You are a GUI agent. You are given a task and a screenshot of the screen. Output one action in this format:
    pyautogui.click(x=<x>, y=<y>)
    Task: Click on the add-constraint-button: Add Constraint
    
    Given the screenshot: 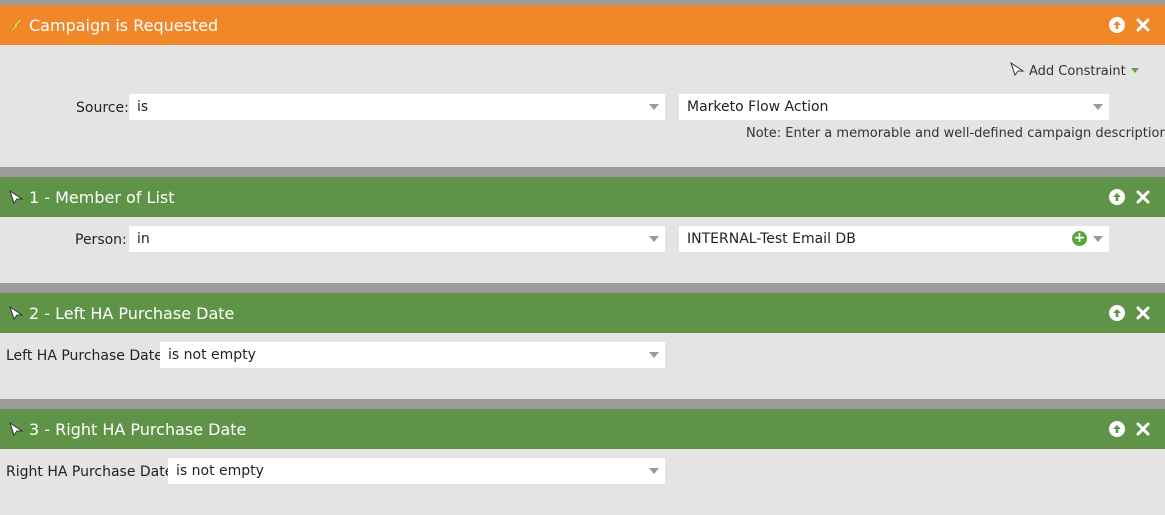 What is the action you would take?
    pyautogui.click(x=1074, y=71)
    